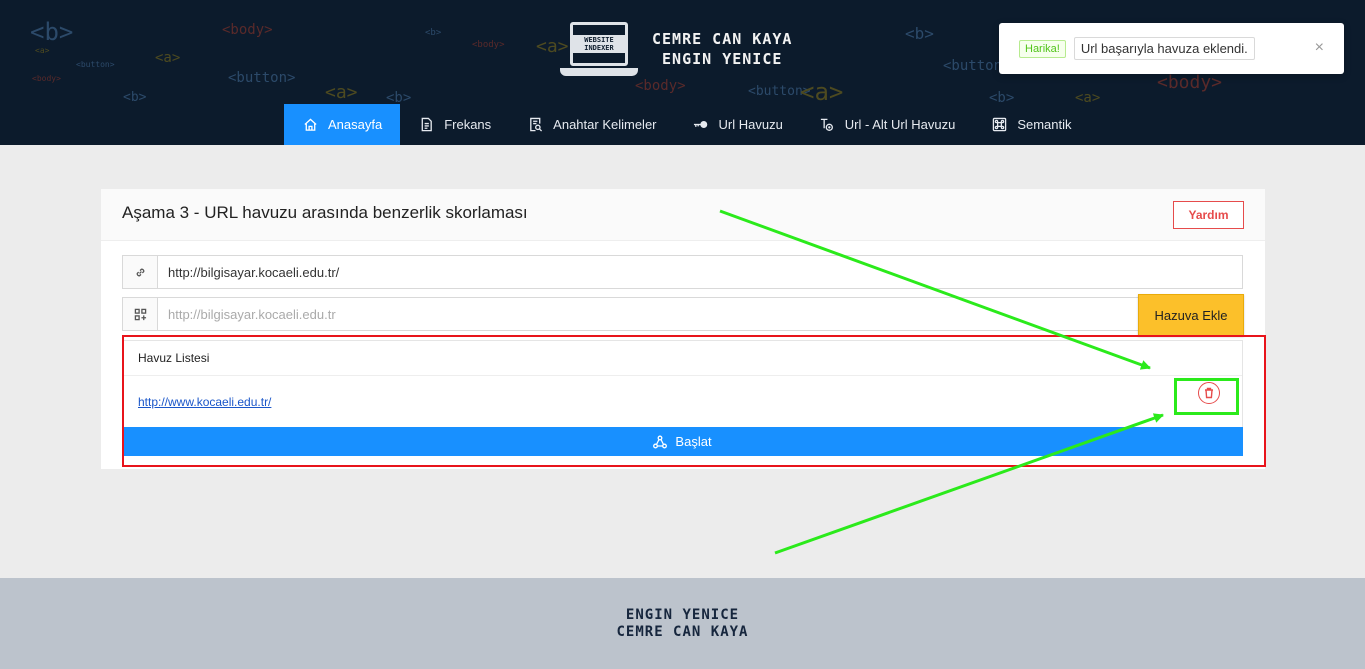 The width and height of the screenshot is (1365, 669). I want to click on success-tag: Harika!, so click(1042, 48).